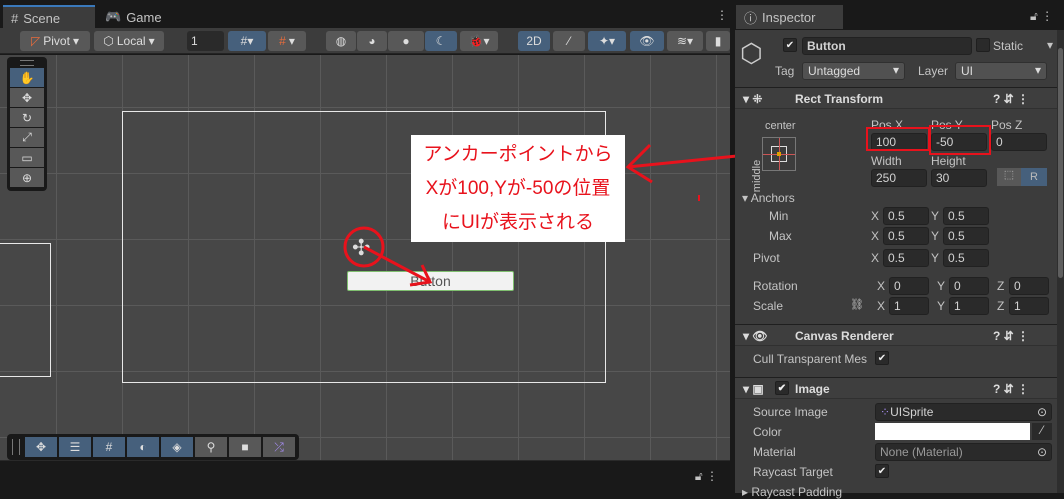 The width and height of the screenshot is (1064, 499). I want to click on static-label: Static, so click(1008, 46).